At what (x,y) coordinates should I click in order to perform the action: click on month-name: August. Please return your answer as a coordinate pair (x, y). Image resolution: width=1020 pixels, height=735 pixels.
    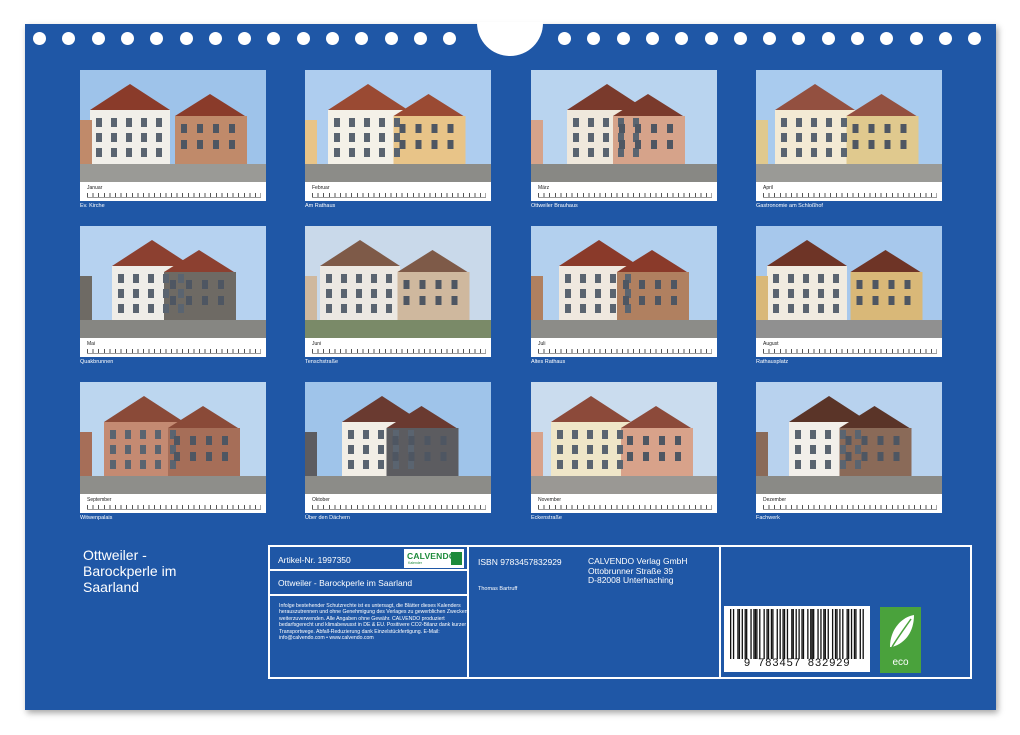
    Looking at the image, I should click on (771, 344).